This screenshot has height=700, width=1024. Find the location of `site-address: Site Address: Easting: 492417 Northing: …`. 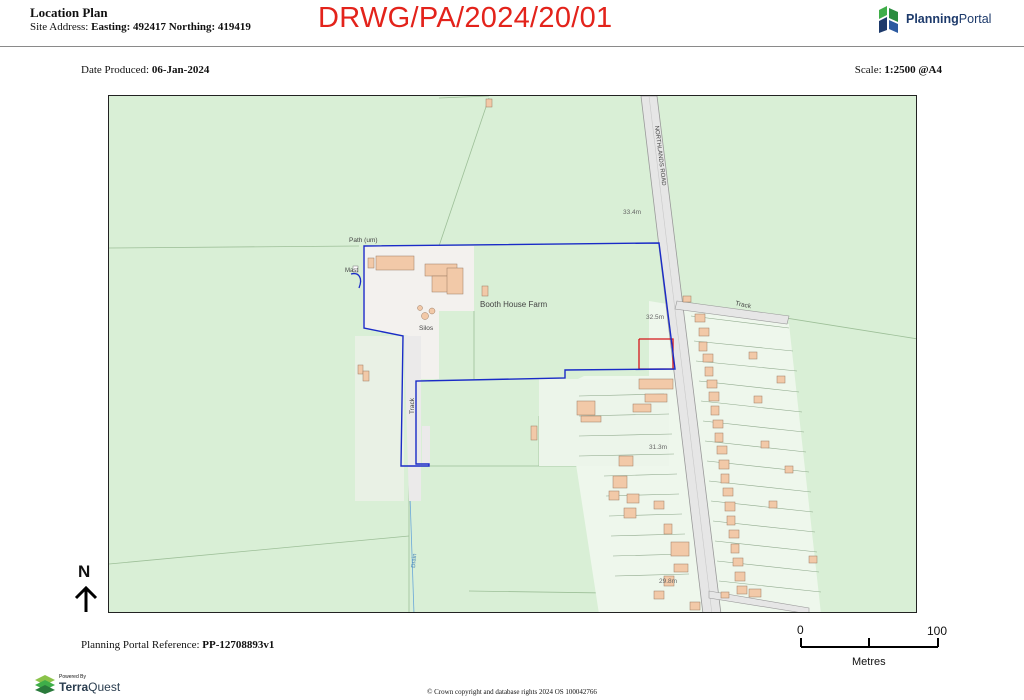

site-address: Site Address: Easting: 492417 Northing: … is located at coordinates (140, 27).